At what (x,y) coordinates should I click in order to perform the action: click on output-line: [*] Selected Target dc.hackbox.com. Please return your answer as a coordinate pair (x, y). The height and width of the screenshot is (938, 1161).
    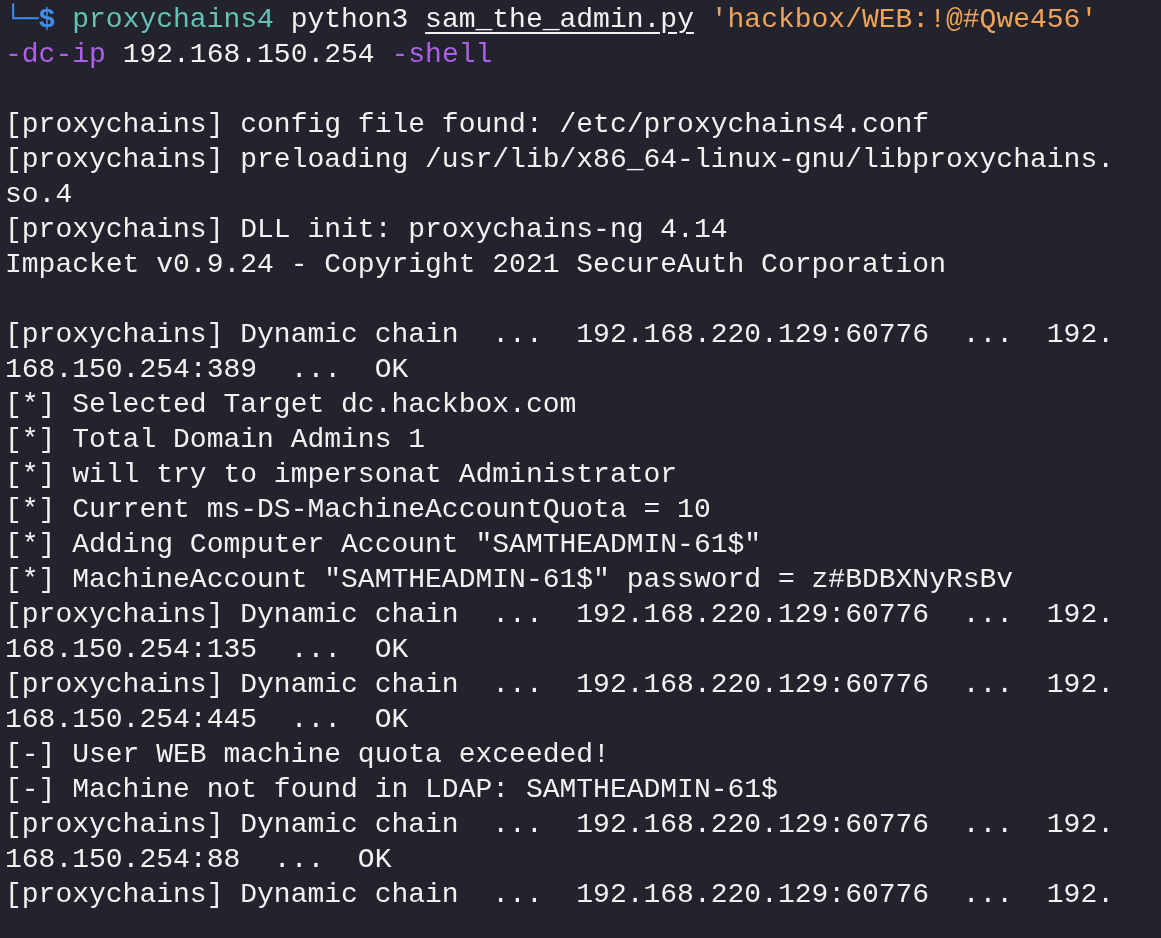
    Looking at the image, I should click on (291, 405).